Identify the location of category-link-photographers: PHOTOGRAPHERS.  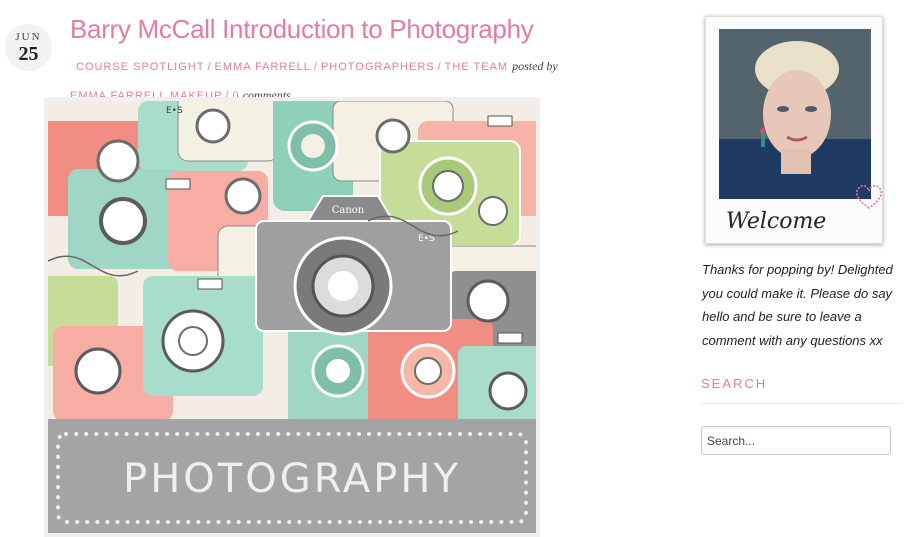
(378, 67).